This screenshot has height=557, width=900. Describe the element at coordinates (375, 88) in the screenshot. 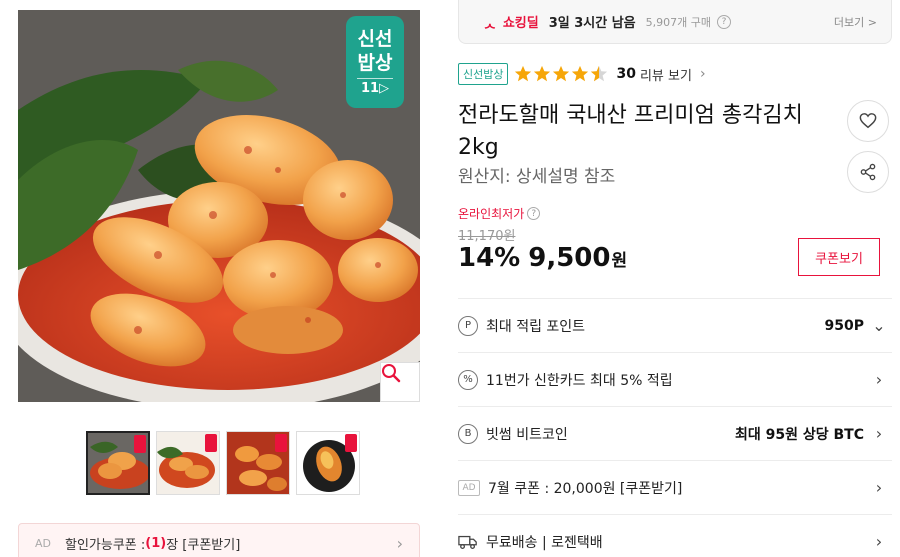

I see `badge-brand: 11▷` at that location.